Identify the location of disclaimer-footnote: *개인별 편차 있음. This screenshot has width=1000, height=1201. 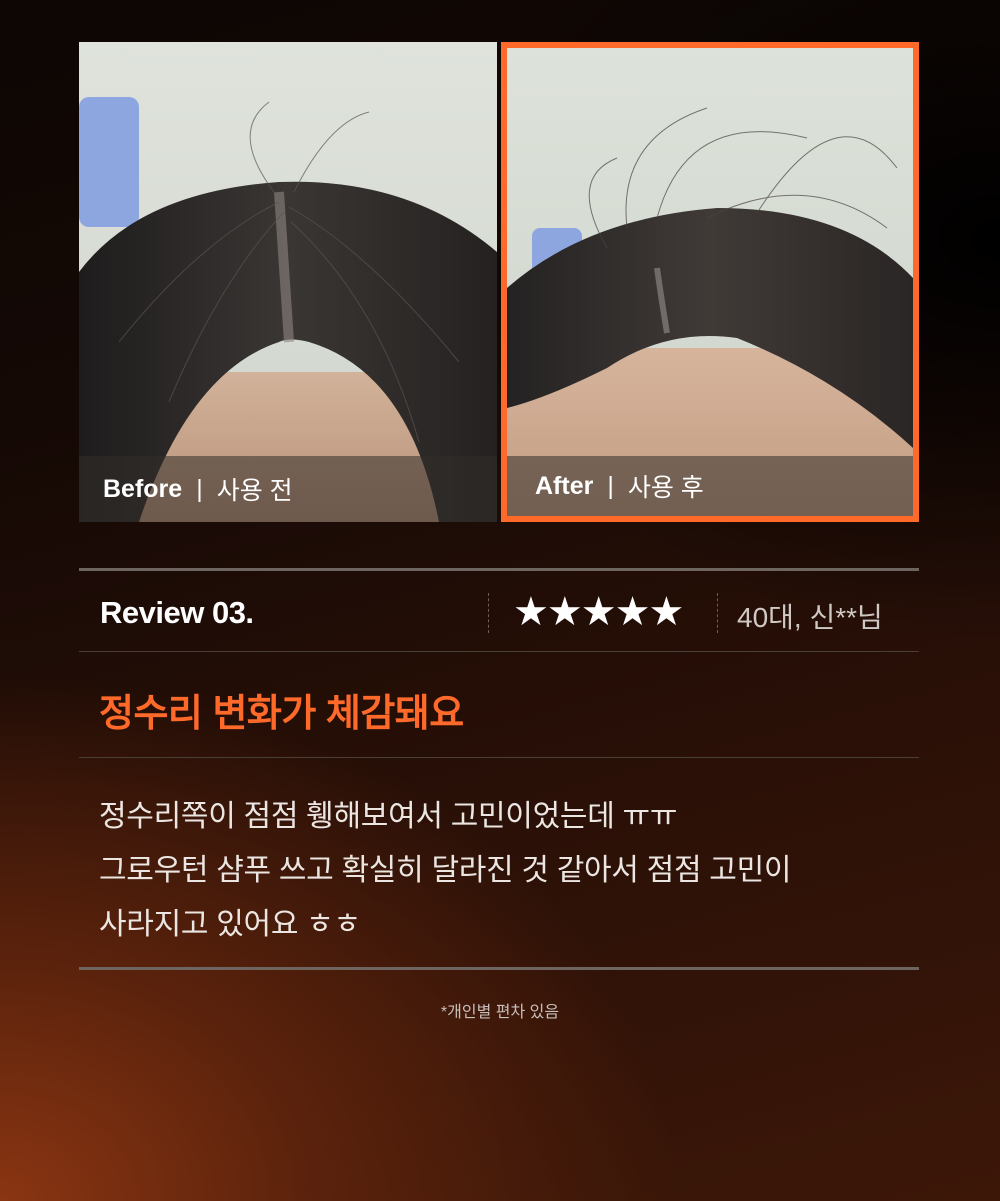
(500, 1012).